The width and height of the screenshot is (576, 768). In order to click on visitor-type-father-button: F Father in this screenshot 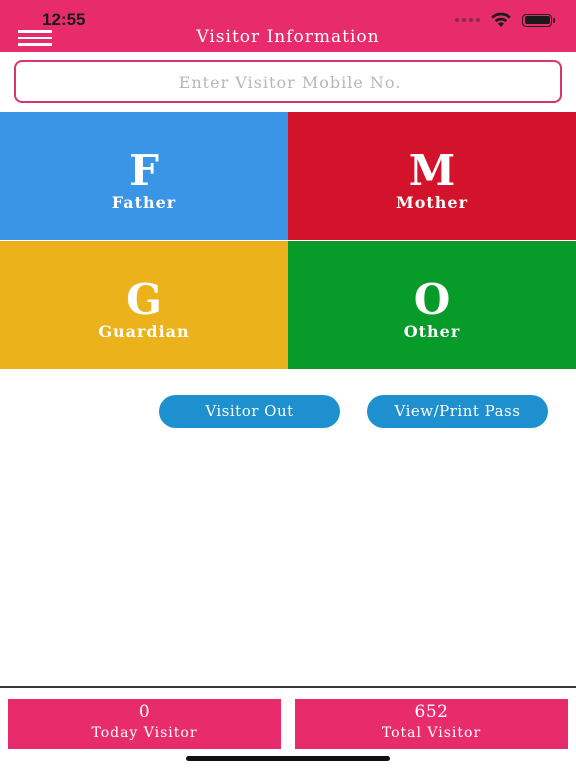, I will do `click(144, 176)`.